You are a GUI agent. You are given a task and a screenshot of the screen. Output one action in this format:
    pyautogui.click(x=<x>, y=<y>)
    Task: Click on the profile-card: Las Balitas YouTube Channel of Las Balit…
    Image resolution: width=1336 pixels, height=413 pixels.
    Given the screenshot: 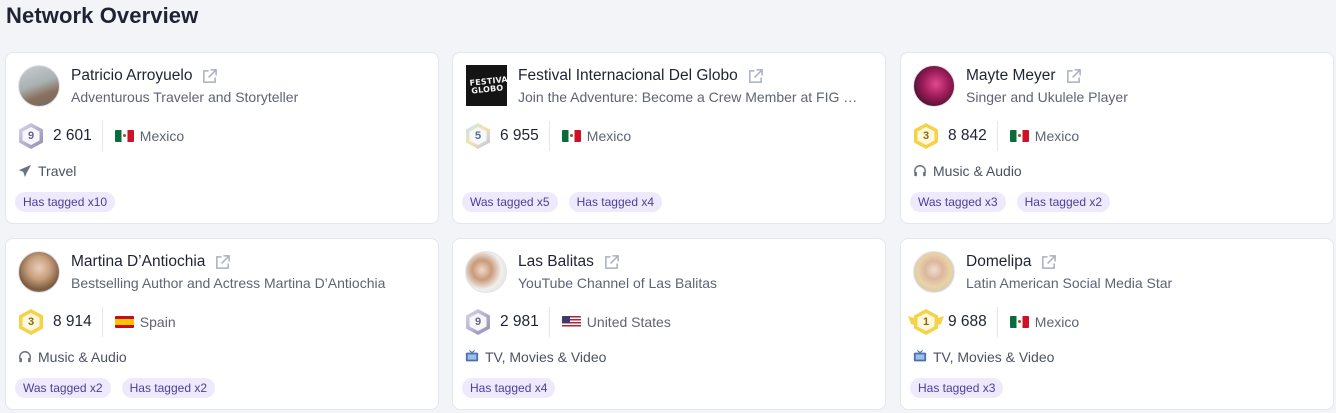 What is the action you would take?
    pyautogui.click(x=669, y=324)
    